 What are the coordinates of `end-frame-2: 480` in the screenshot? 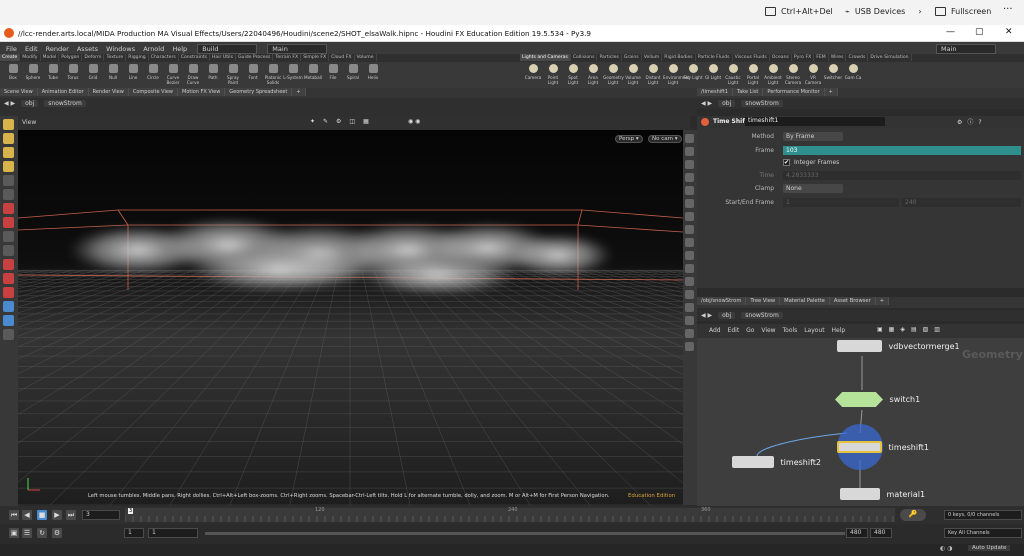 It's located at (881, 533).